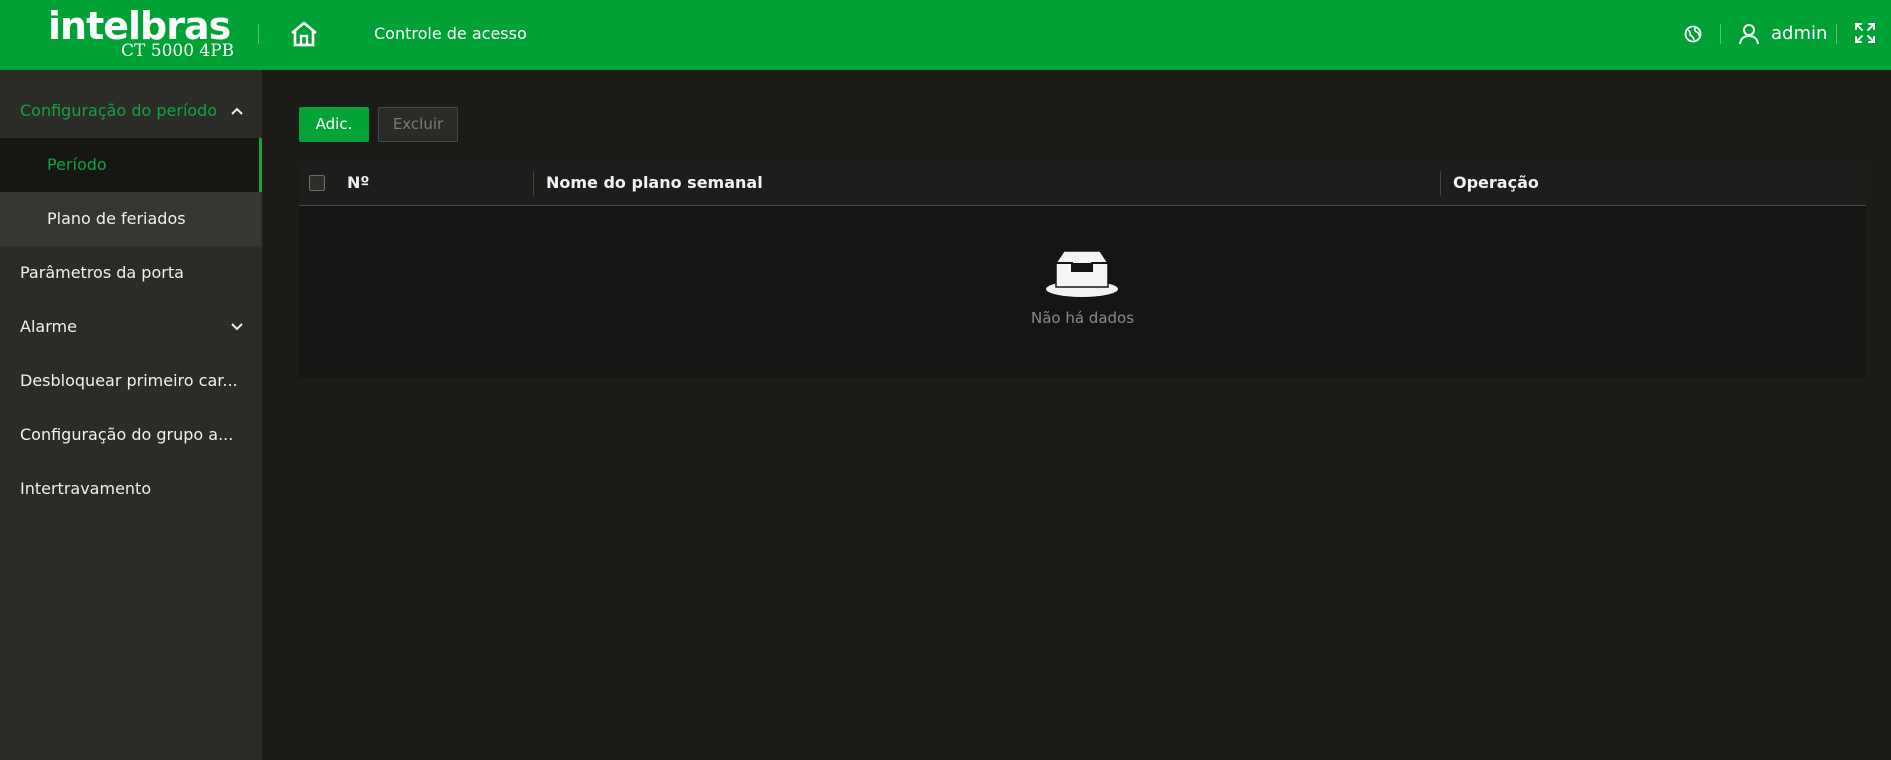 This screenshot has width=1891, height=760. Describe the element at coordinates (1865, 33) in the screenshot. I see `fullscreen-icon` at that location.